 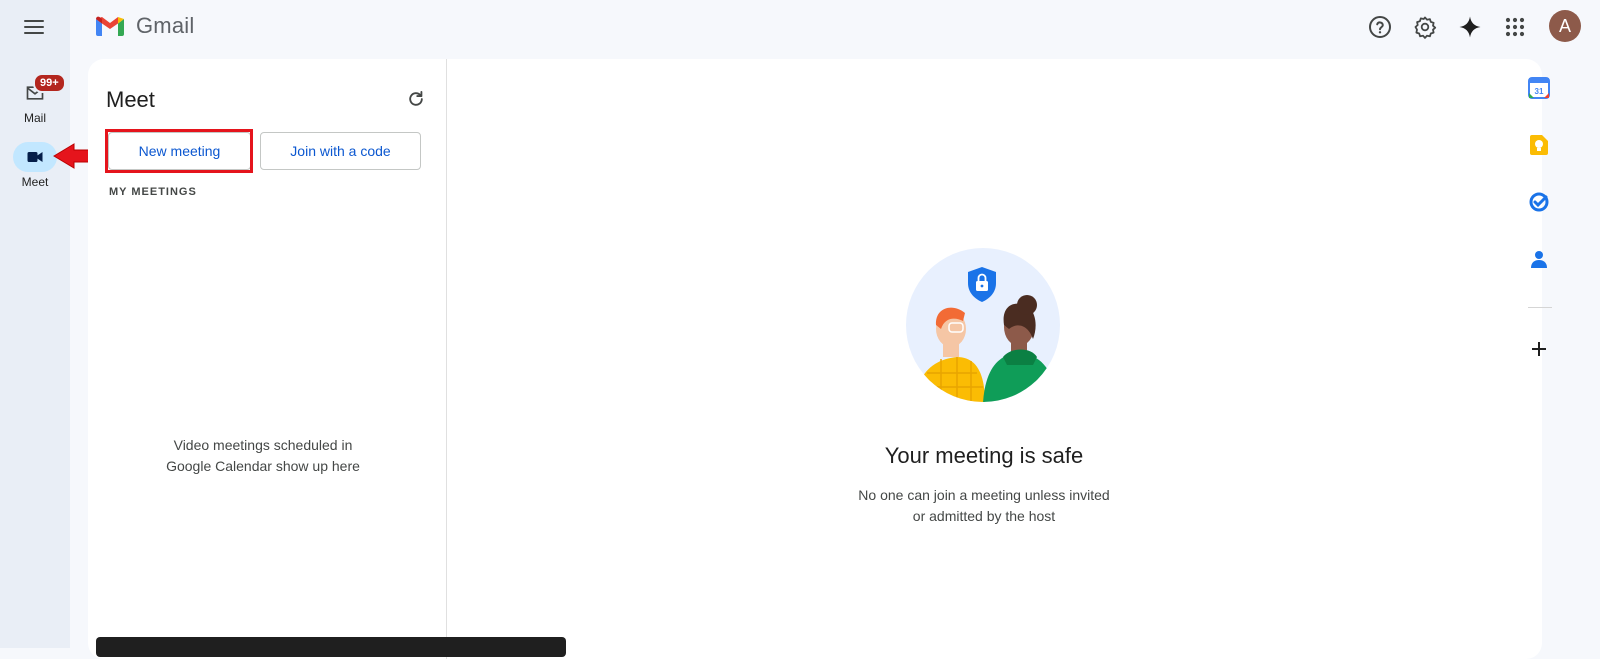 I want to click on new-meeting-button: New meeting, so click(x=179, y=151).